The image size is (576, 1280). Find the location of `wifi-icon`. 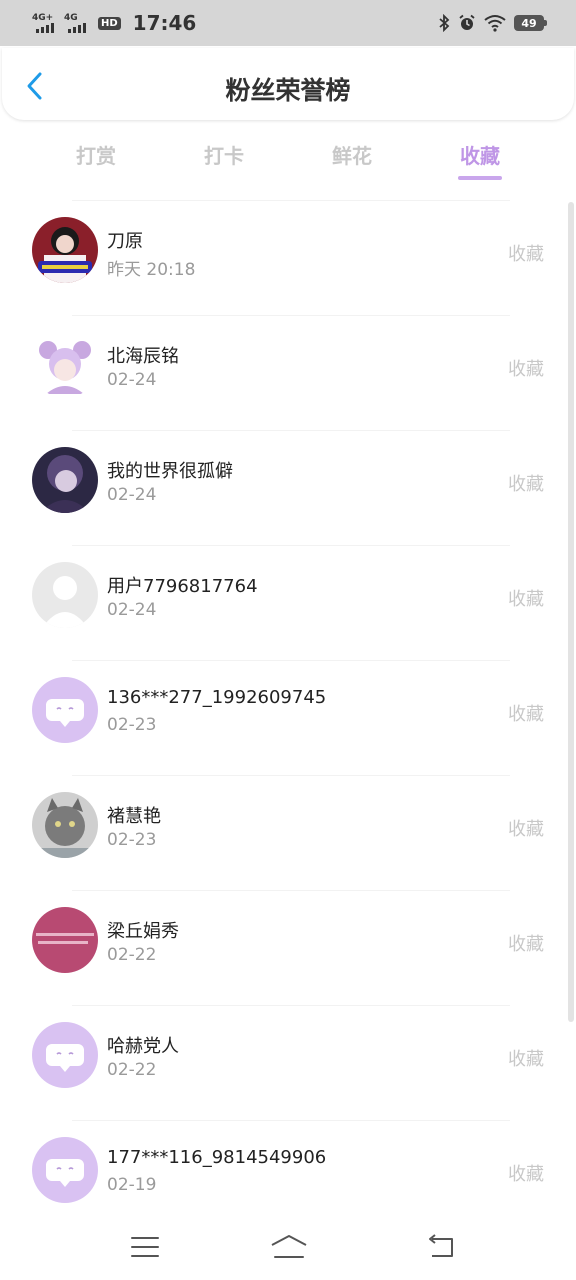

wifi-icon is located at coordinates (495, 23).